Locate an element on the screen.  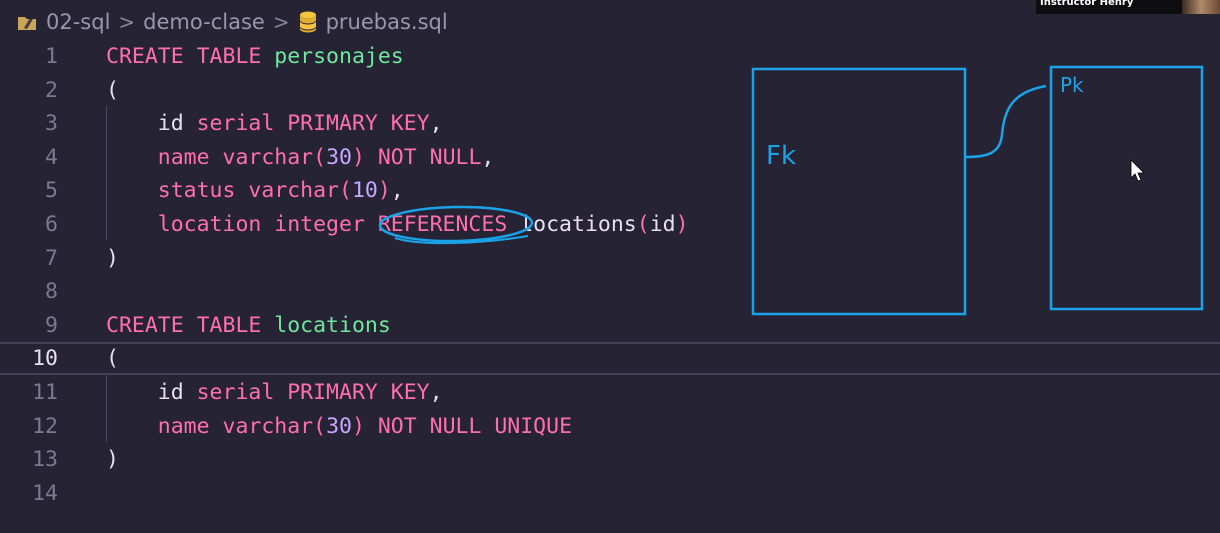
line-number: 6 is located at coordinates (51, 224).